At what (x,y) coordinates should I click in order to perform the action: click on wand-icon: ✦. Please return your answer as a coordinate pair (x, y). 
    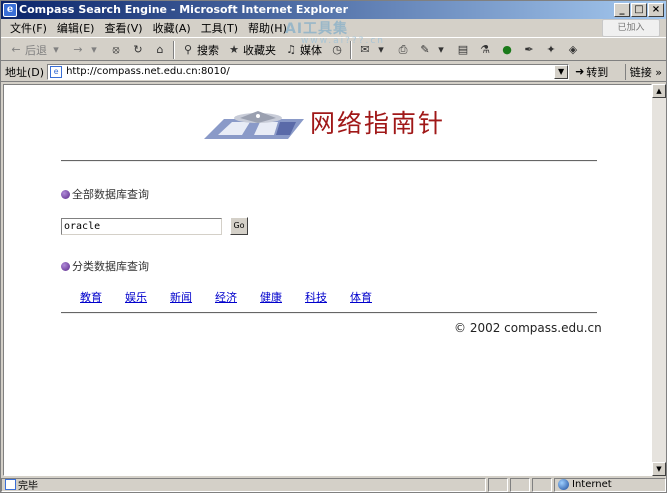
    Looking at the image, I should click on (551, 49).